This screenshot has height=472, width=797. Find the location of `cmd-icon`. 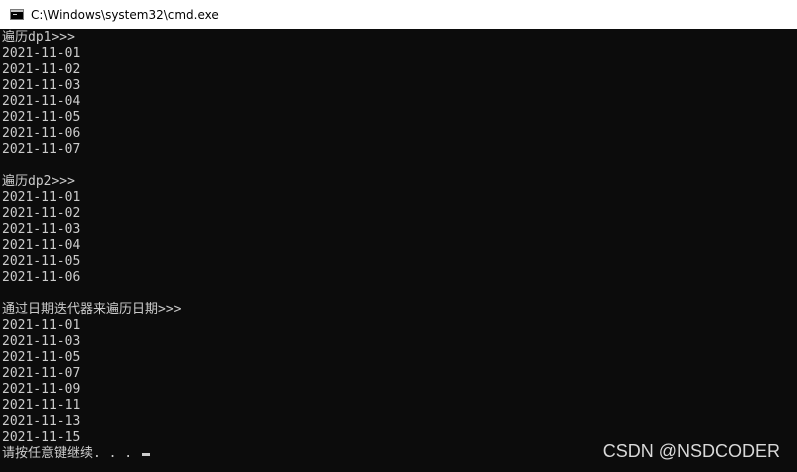

cmd-icon is located at coordinates (17, 14).